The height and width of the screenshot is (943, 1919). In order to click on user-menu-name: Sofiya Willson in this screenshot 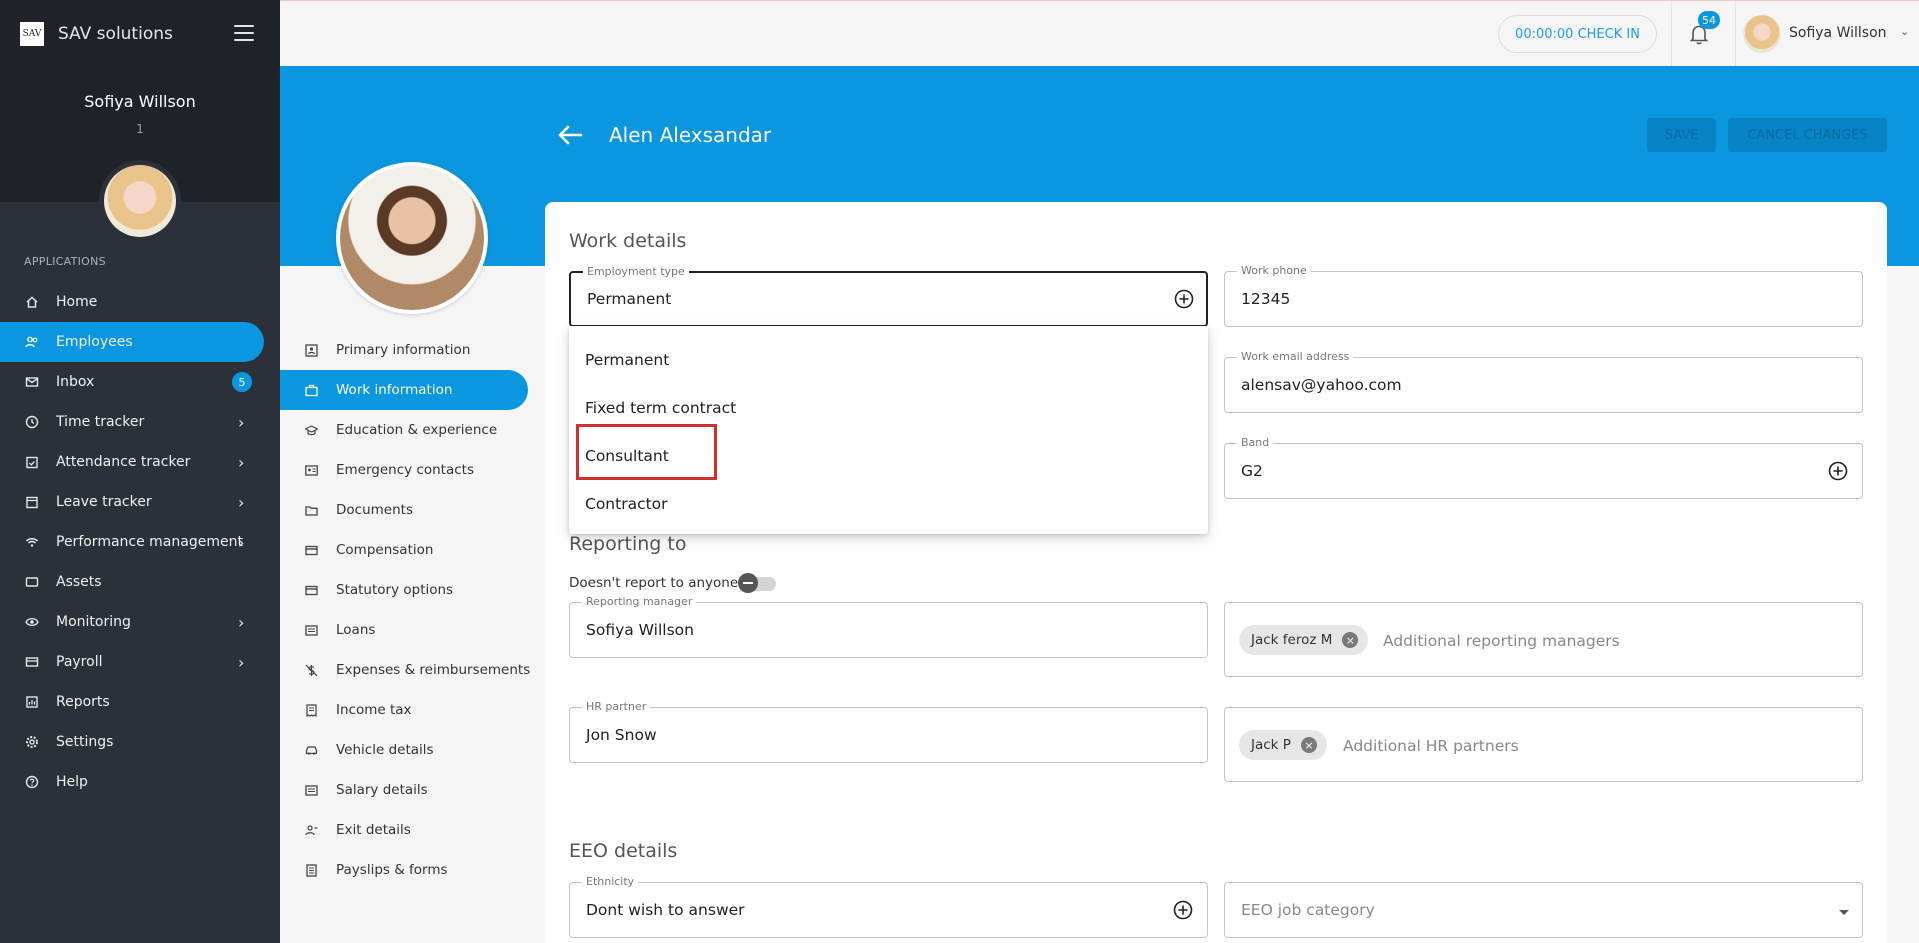, I will do `click(1838, 33)`.